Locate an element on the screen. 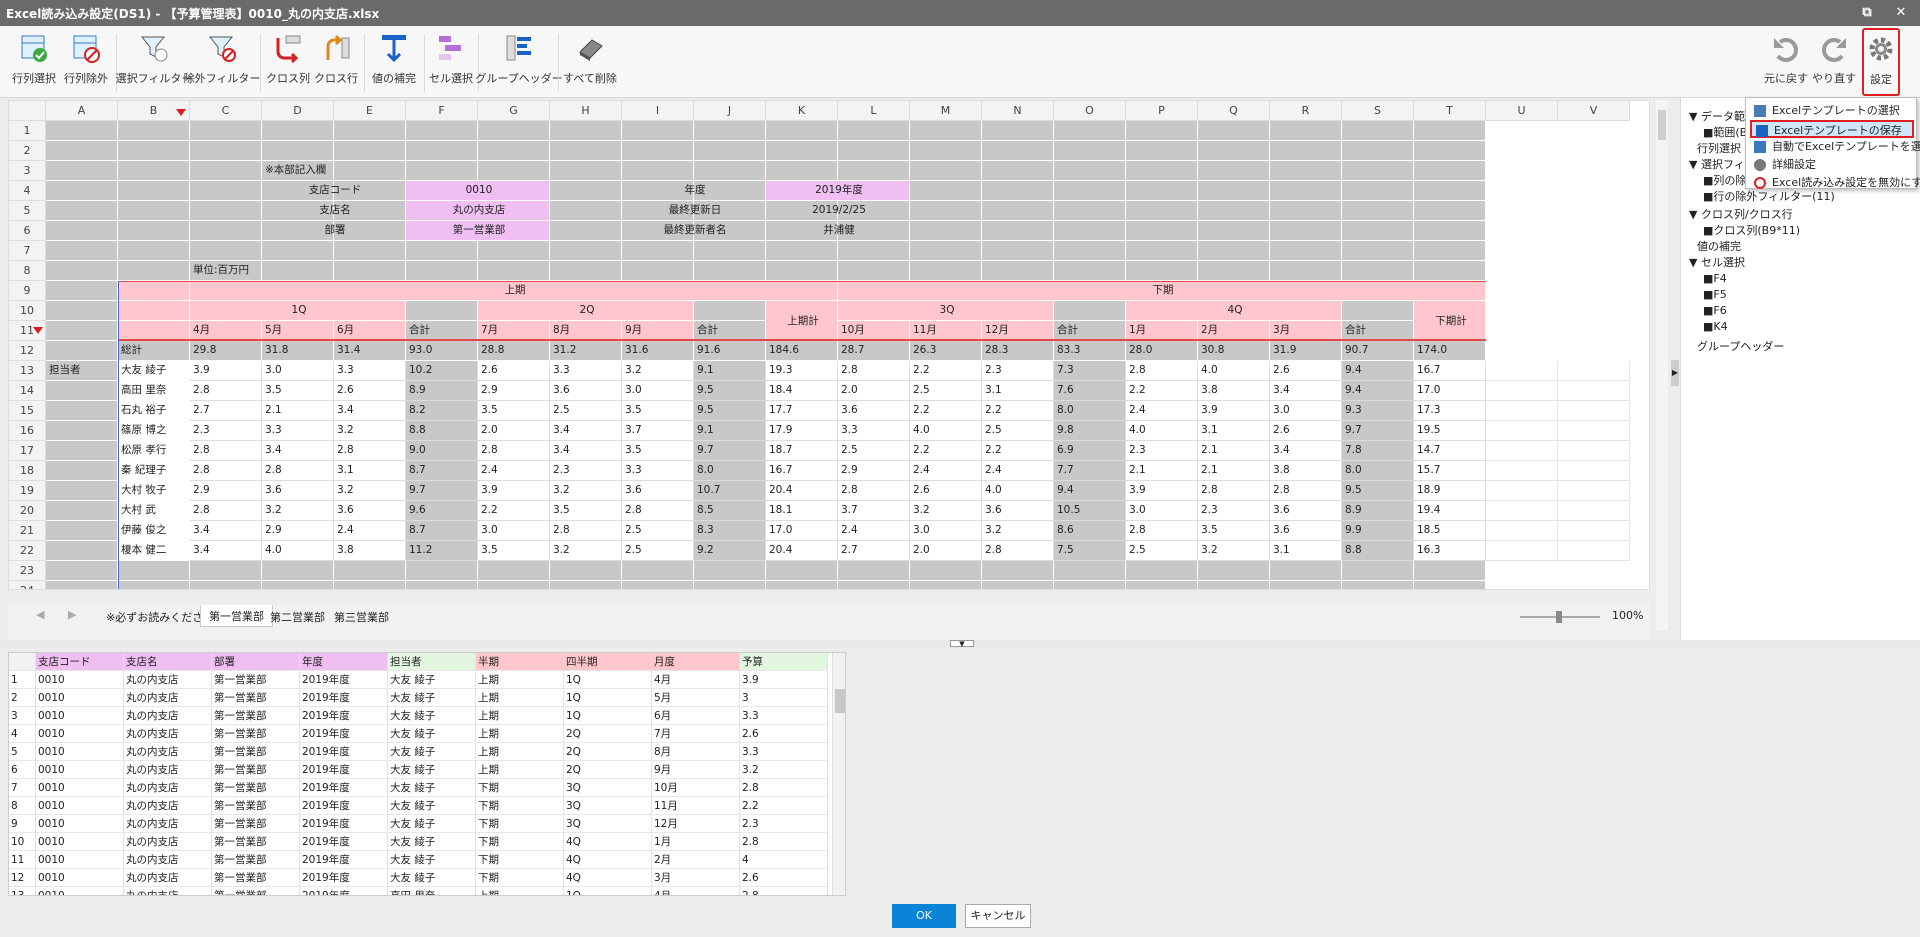 The image size is (1920, 937). sheet-cell-value: 1Q is located at coordinates (298, 311).